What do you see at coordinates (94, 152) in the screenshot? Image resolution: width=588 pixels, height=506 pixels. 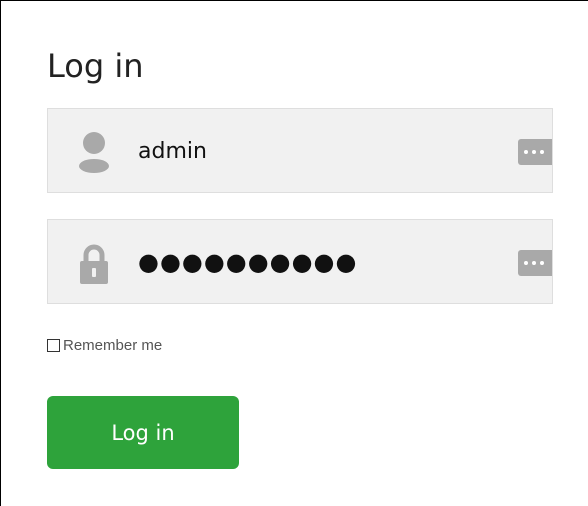 I see `user-icon` at bounding box center [94, 152].